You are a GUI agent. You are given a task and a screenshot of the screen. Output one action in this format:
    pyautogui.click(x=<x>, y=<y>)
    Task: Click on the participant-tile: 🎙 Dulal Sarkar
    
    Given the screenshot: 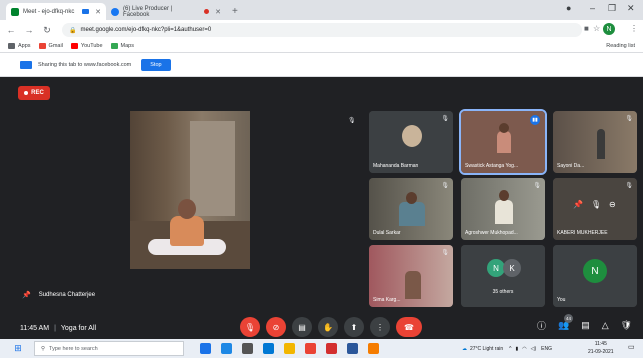 What is the action you would take?
    pyautogui.click(x=411, y=209)
    